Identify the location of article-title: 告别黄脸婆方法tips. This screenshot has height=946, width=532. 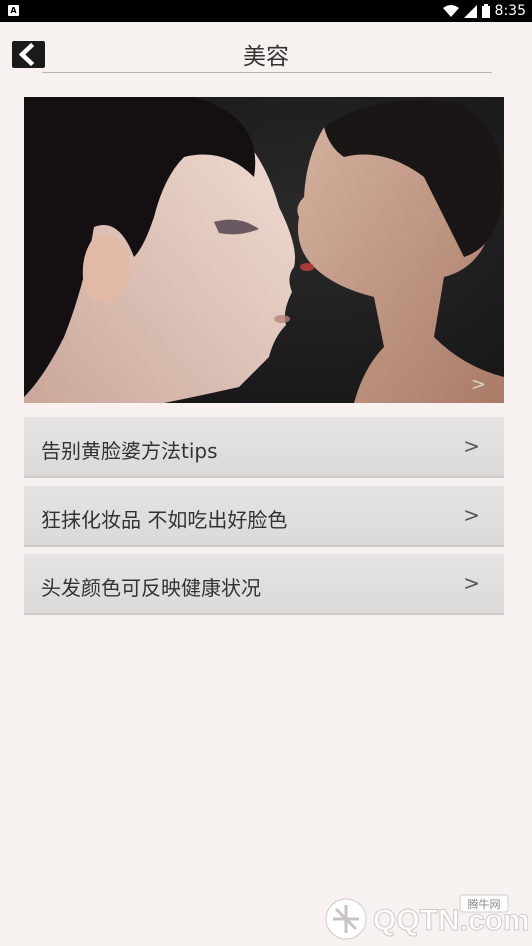
(129, 451).